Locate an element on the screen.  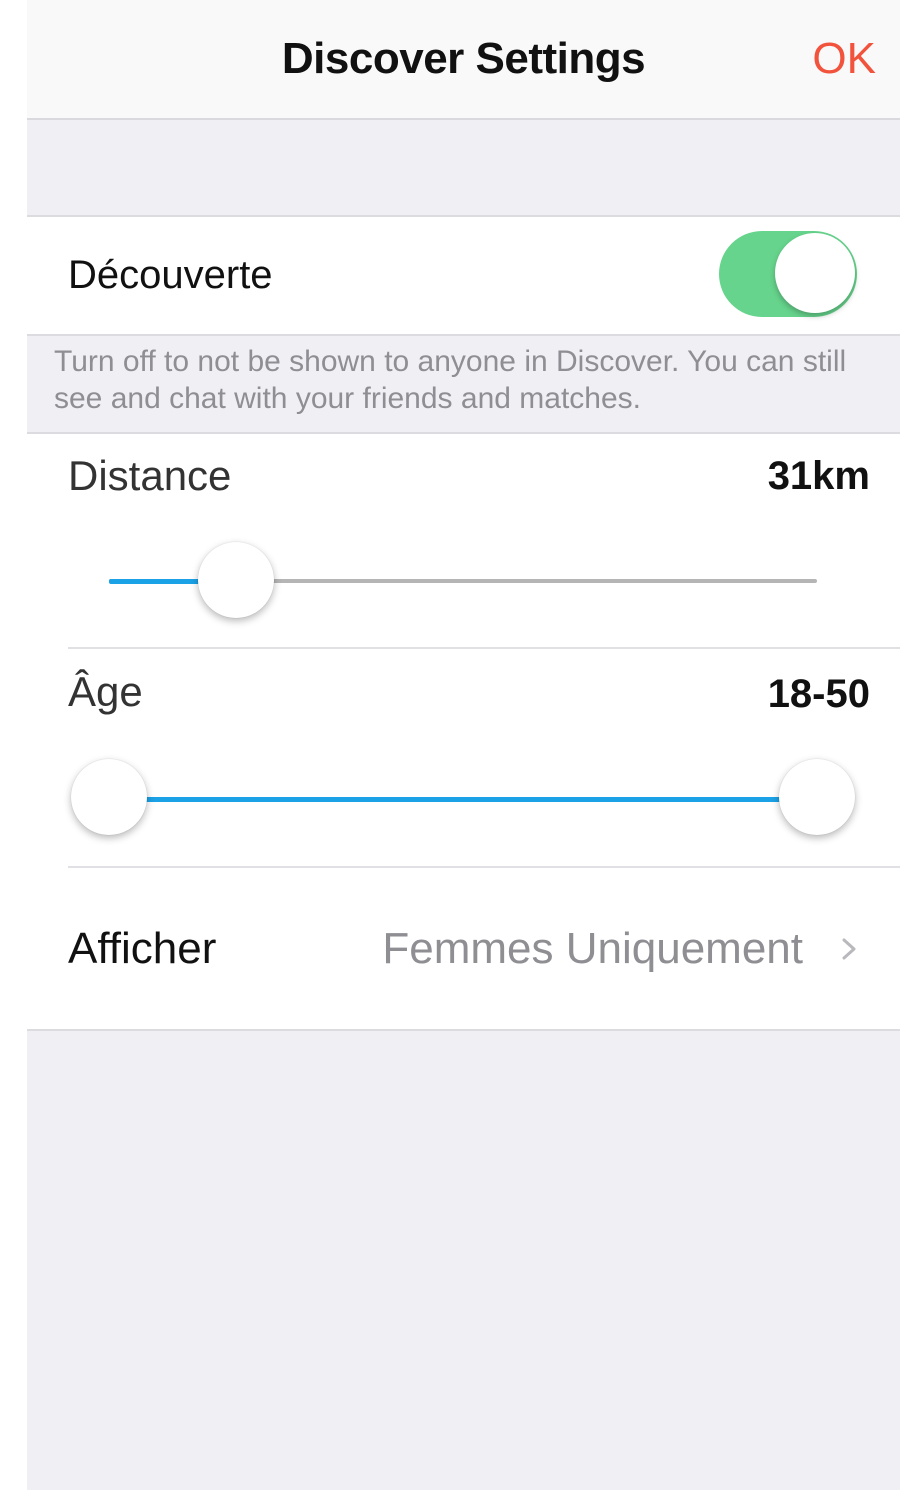
show-gender-row: Afficher Femmes Uniquement is located at coordinates (463, 949).